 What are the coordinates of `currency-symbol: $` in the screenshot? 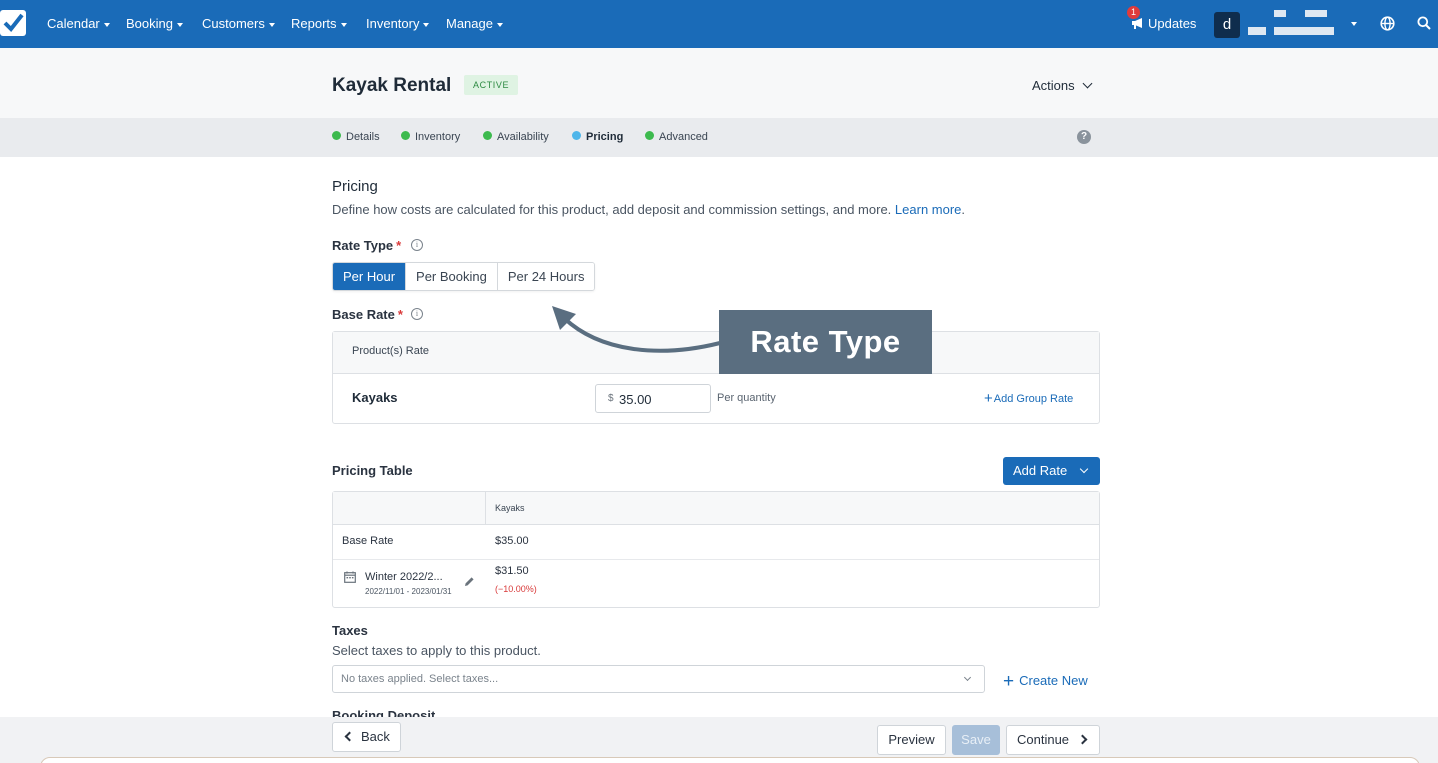 It's located at (611, 398).